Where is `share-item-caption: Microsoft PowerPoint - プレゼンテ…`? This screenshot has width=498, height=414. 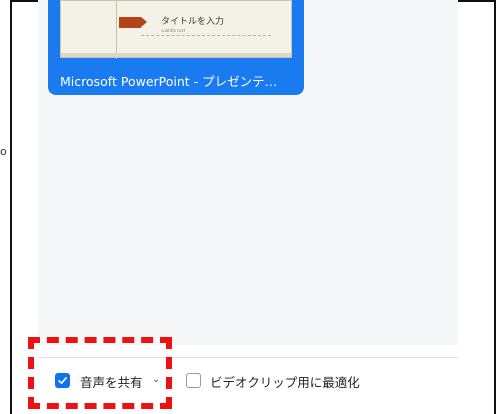 share-item-caption: Microsoft PowerPoint - プレゼンテ… is located at coordinates (169, 81).